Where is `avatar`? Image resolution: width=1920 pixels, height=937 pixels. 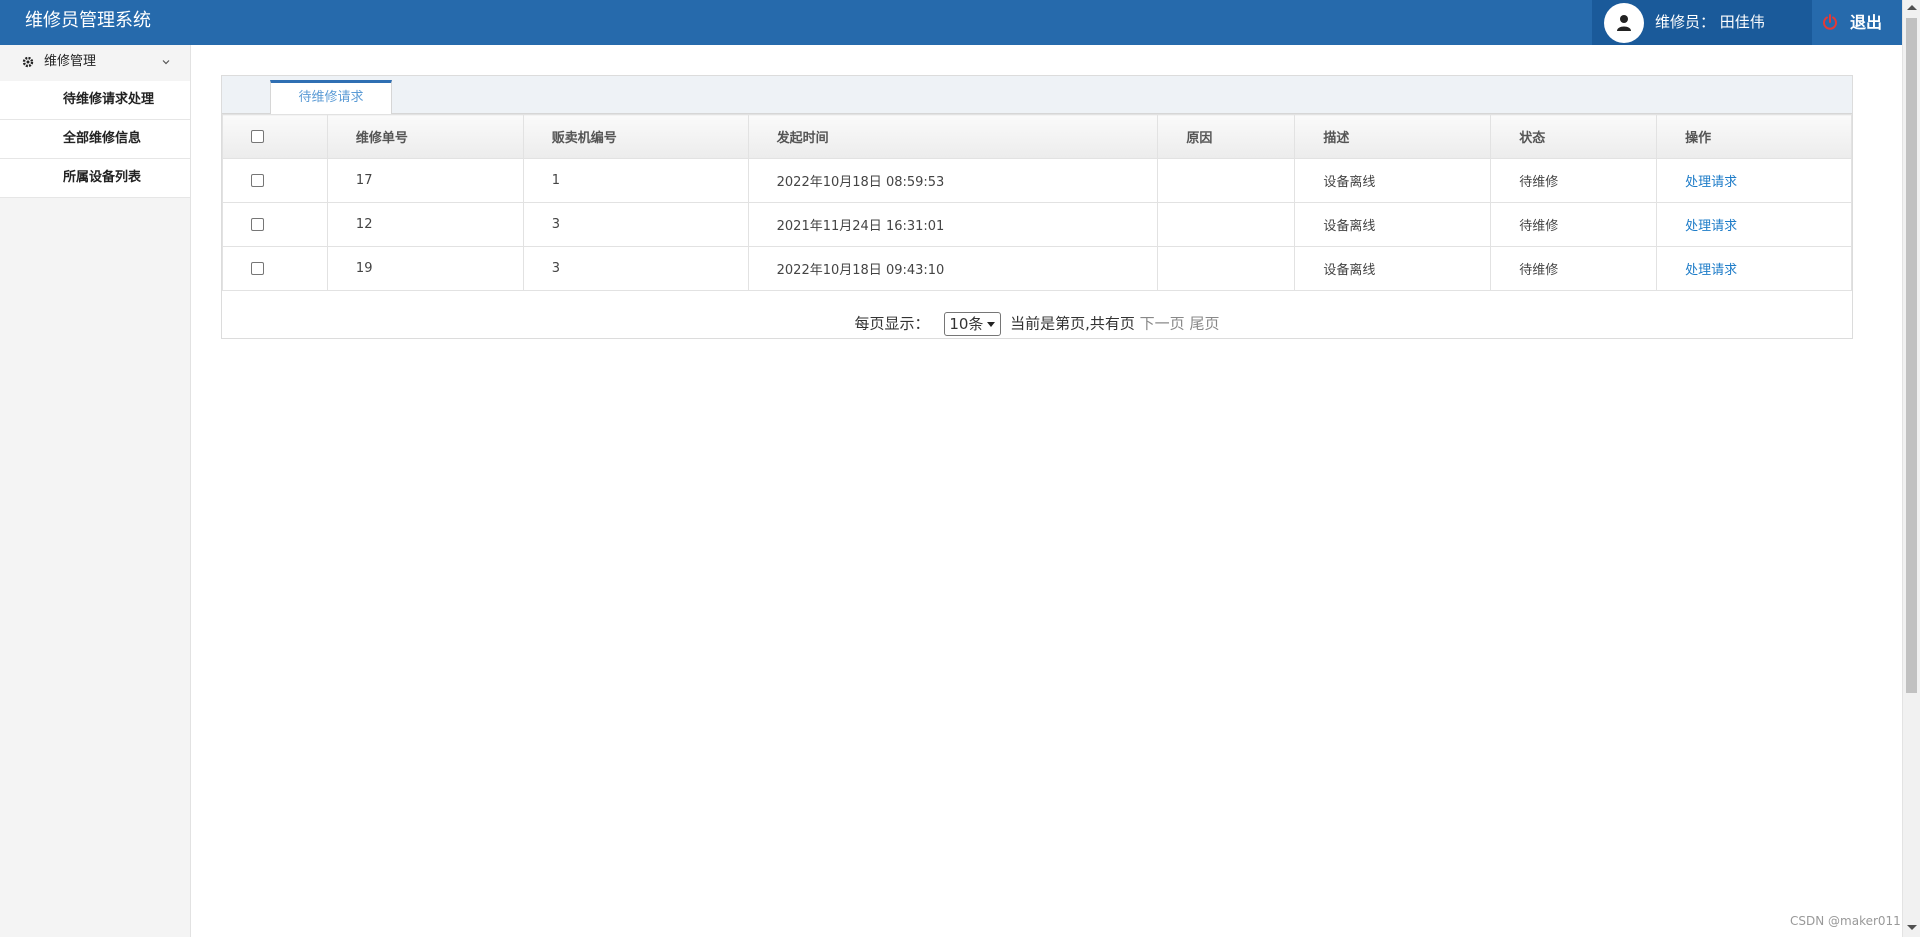 avatar is located at coordinates (1624, 23).